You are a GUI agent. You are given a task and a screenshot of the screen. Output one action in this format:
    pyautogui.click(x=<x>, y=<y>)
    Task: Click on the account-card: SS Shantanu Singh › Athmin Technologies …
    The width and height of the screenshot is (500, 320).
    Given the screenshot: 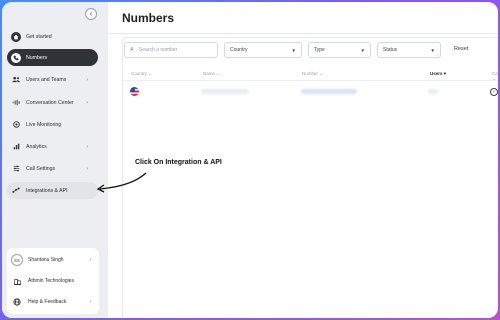 What is the action you would take?
    pyautogui.click(x=53, y=281)
    